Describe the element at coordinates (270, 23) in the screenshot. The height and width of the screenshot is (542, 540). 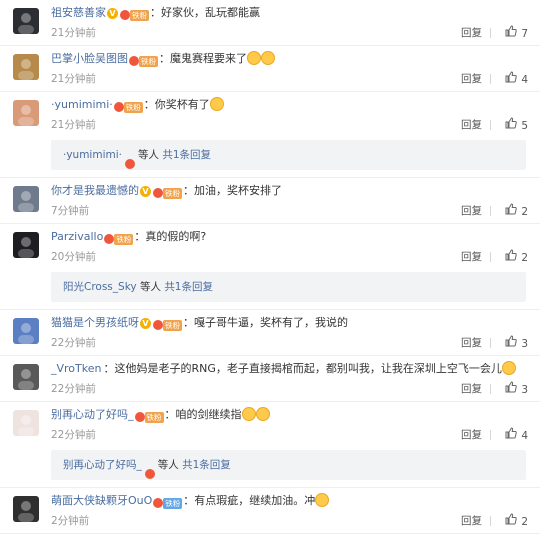
I see `comment-item: 祖安慈善家 V 铁粉 ：好家伙，乱玩都能赢 21分钟前 回复 7` at that location.